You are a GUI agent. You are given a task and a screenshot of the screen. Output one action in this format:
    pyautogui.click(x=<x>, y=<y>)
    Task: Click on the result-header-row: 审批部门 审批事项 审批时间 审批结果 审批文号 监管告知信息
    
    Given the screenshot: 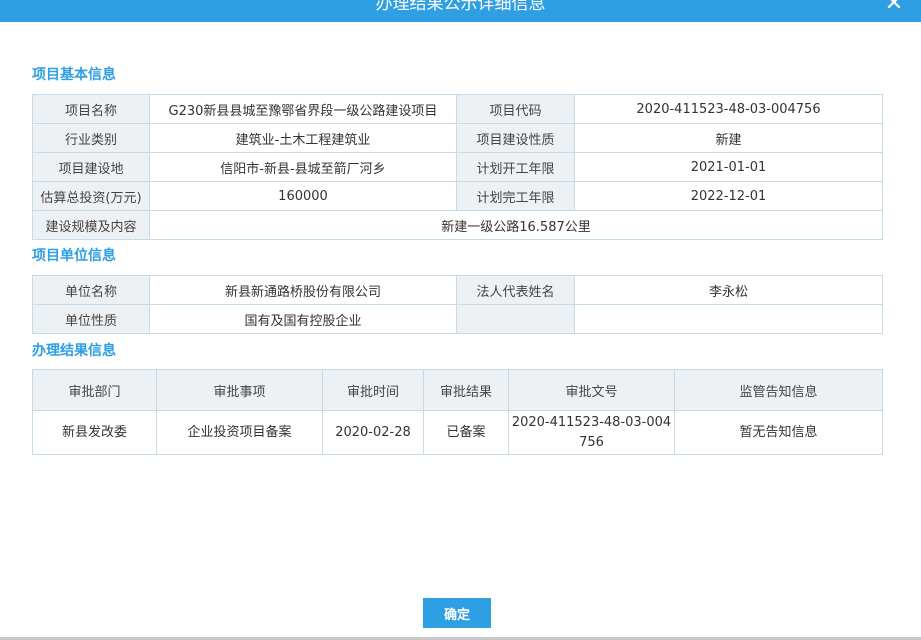 What is the action you would take?
    pyautogui.click(x=457, y=390)
    